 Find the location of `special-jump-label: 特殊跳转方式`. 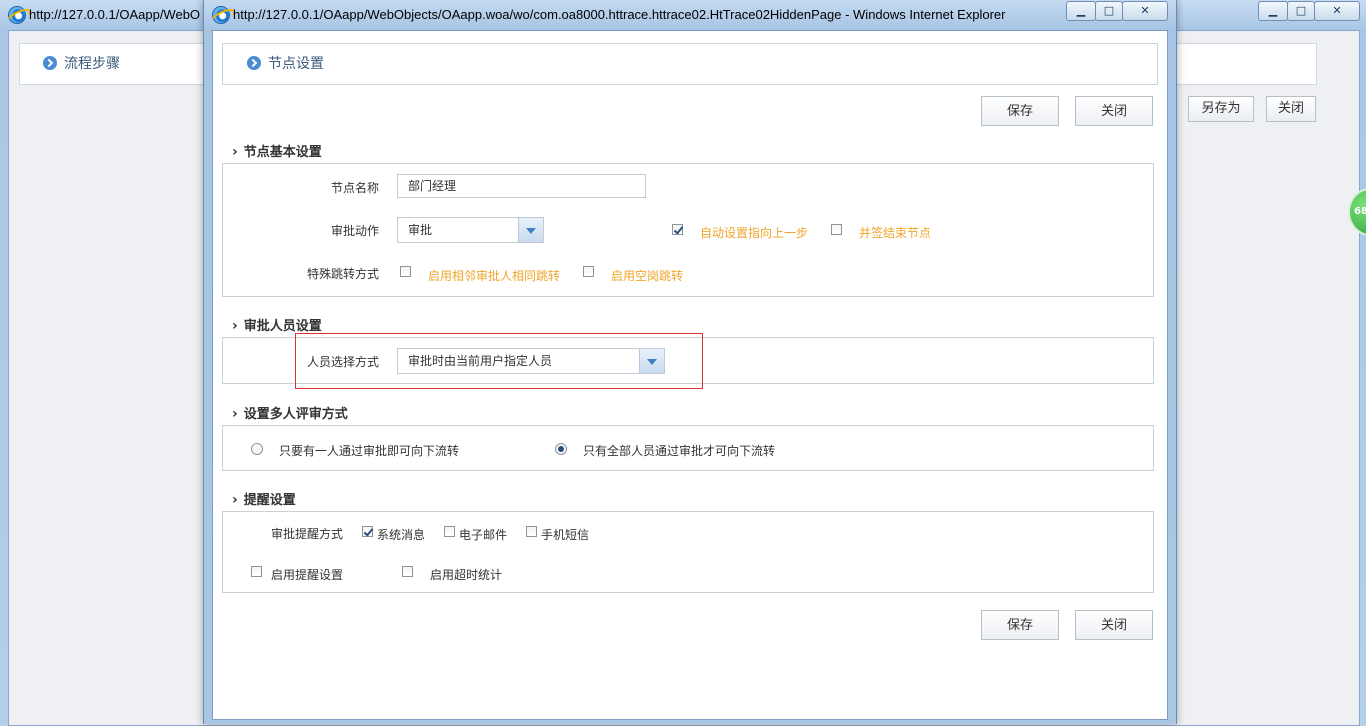

special-jump-label: 特殊跳转方式 is located at coordinates (343, 274).